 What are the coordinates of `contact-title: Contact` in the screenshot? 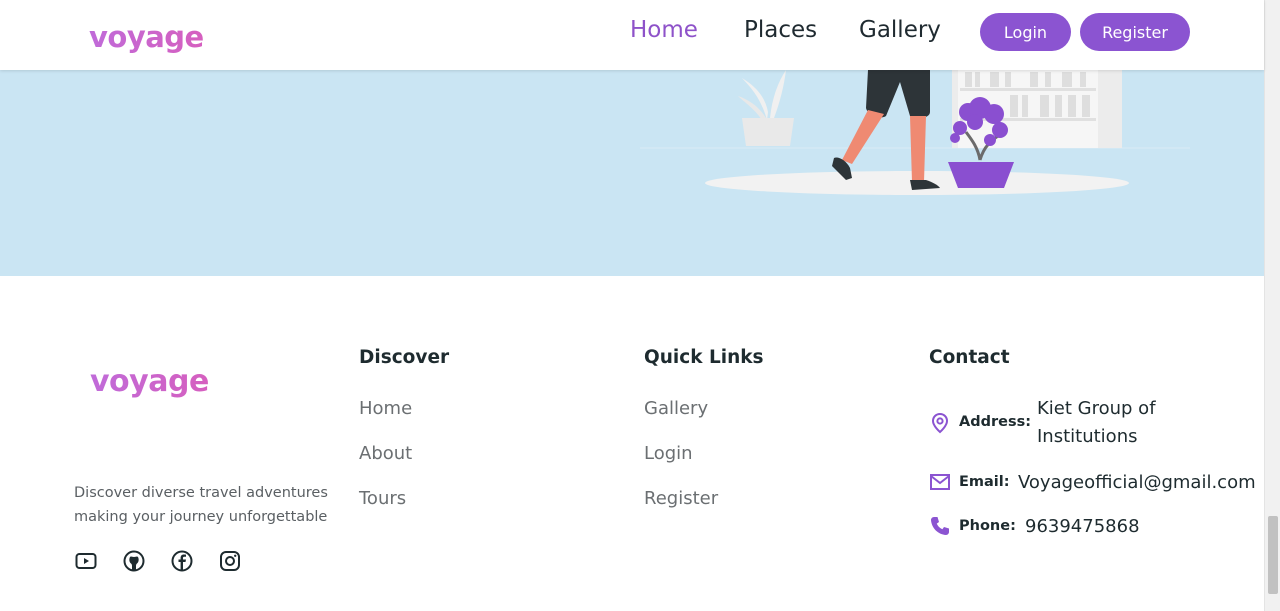 It's located at (969, 357).